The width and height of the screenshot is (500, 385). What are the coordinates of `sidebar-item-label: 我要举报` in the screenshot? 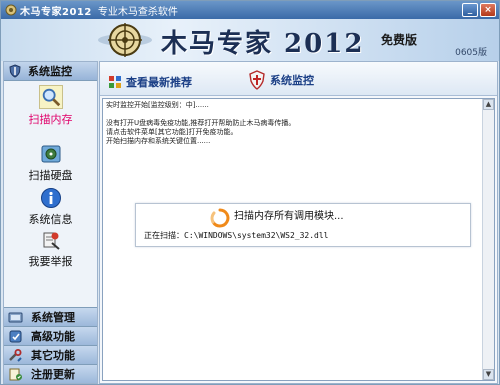 It's located at (50, 261).